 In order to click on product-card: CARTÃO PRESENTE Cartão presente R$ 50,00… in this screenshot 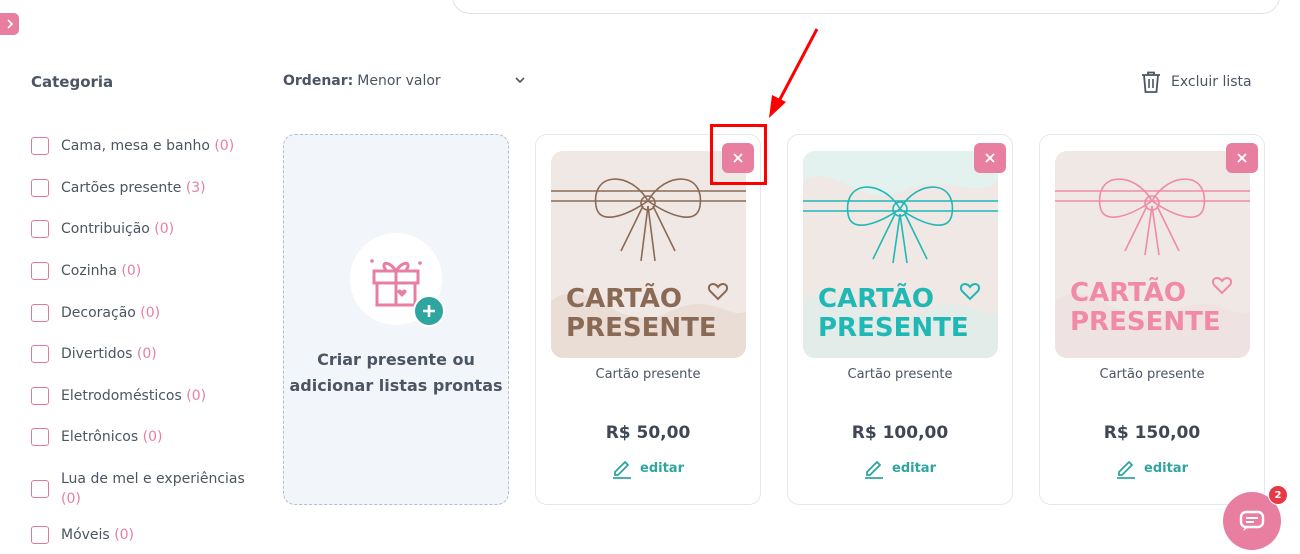, I will do `click(648, 319)`.